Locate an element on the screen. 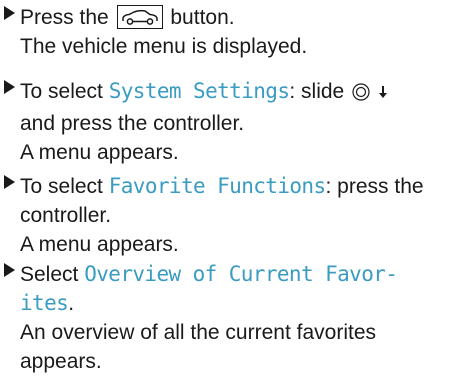  step-1-result: The vehicle menu is displayed. is located at coordinates (164, 46).